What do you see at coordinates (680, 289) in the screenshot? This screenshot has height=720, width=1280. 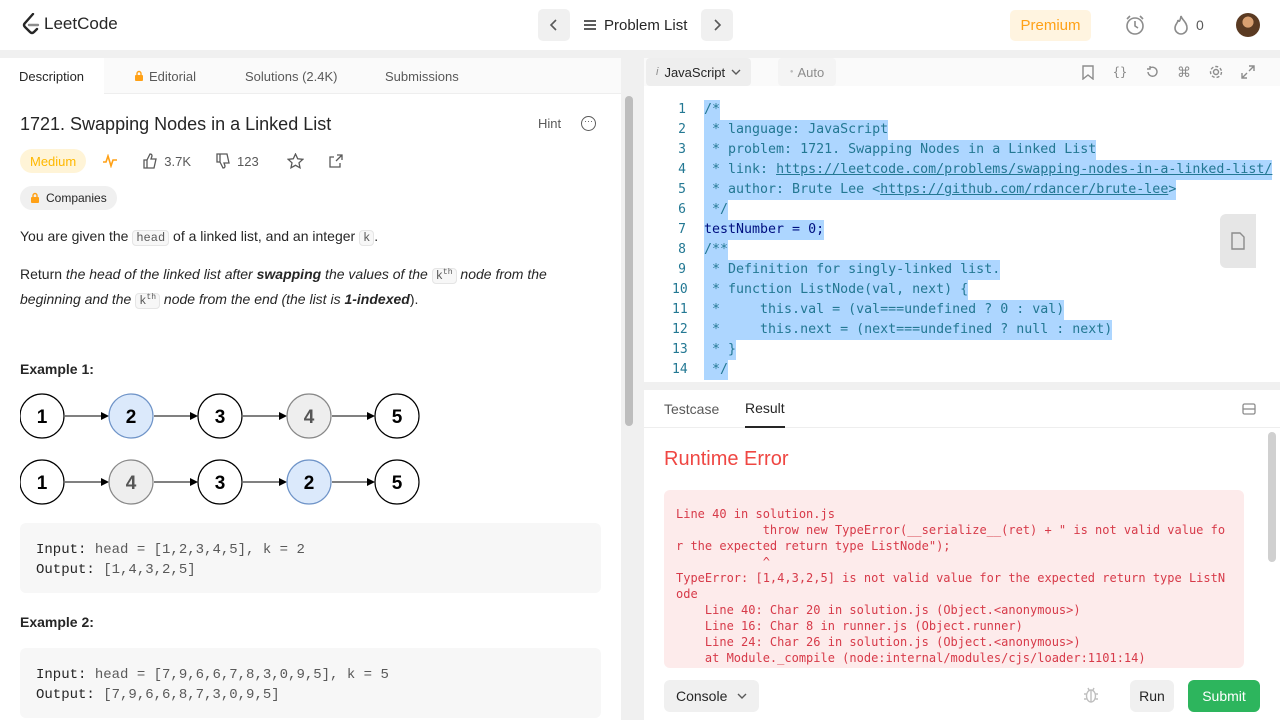 I see `line-number: 10` at bounding box center [680, 289].